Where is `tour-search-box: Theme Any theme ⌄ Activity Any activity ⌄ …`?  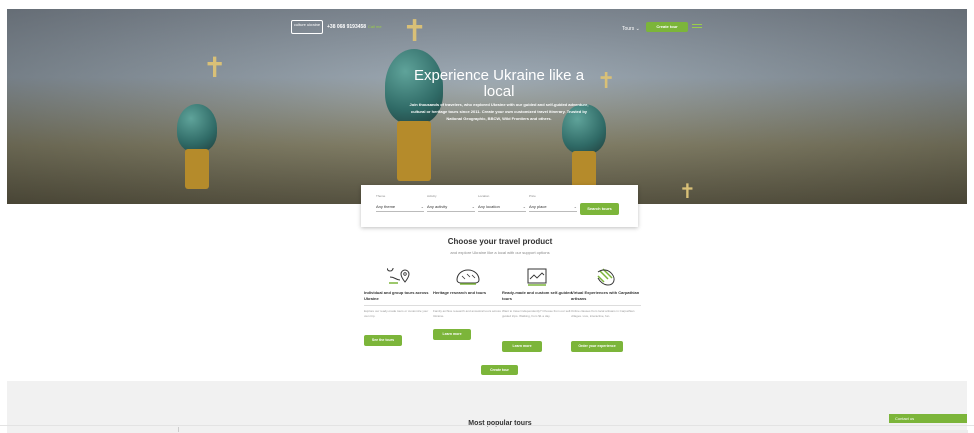
tour-search-box: Theme Any theme ⌄ Activity Any activity ⌄ … is located at coordinates (499, 206).